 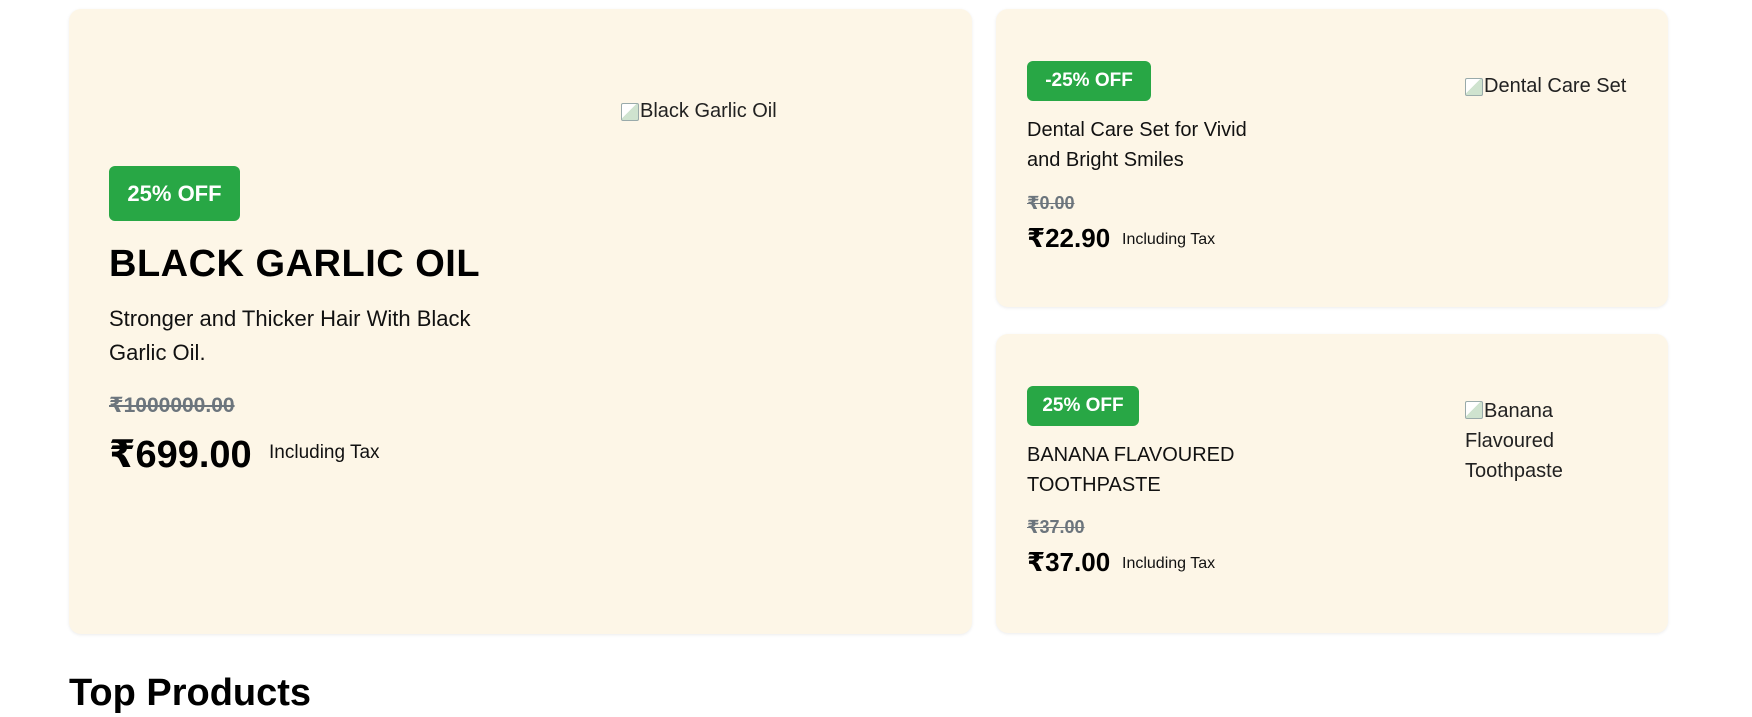 What do you see at coordinates (1169, 239) in the screenshot?
I see `dental-tax-note: Including Tax` at bounding box center [1169, 239].